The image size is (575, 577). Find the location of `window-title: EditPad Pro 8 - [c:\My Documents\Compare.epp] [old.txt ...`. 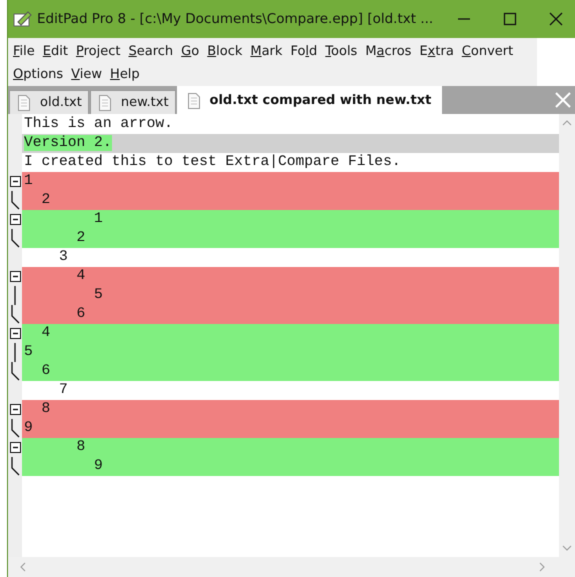

window-title: EditPad Pro 8 - [c:\My Documents\Compare.epp] [old.txt ... is located at coordinates (235, 19).